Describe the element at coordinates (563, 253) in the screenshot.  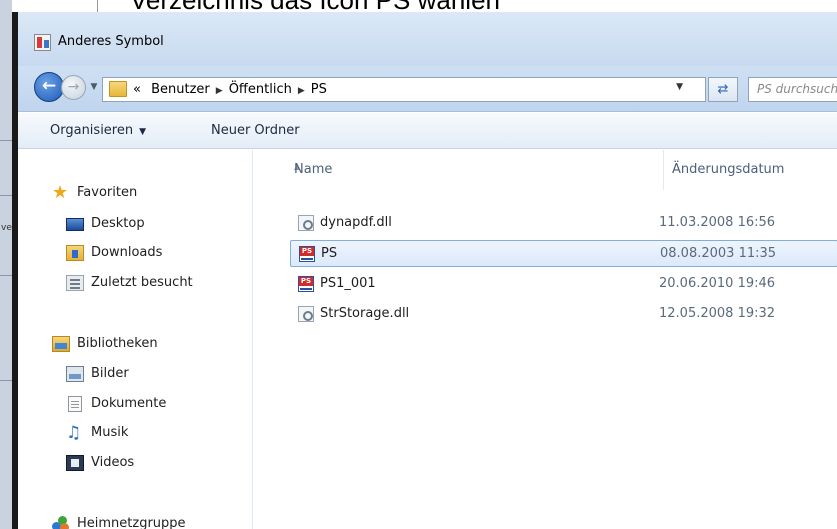
I see `file-row-selected: PS PS 08.08.2003 11:35` at that location.